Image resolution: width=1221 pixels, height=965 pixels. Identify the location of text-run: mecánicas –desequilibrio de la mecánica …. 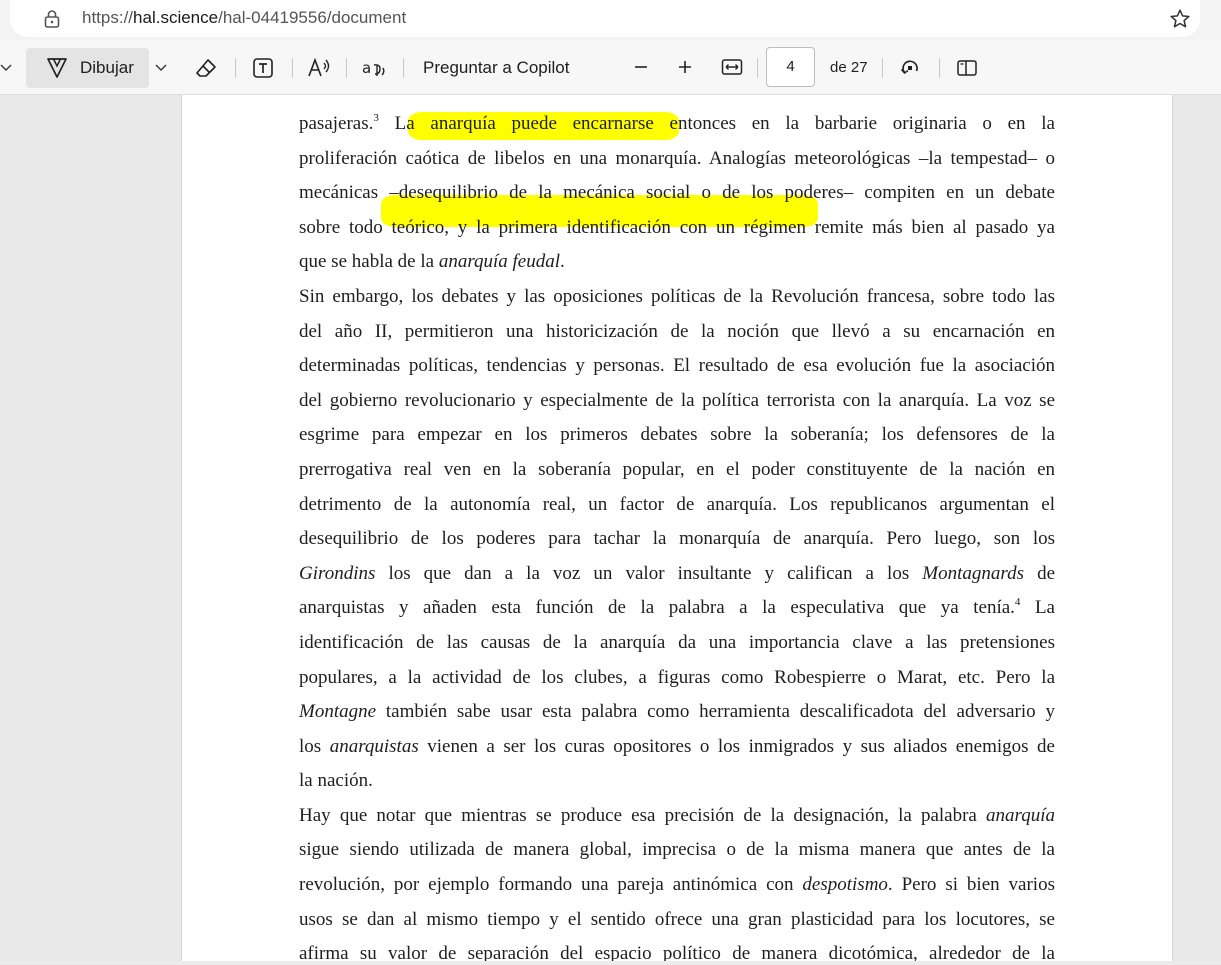
(677, 193).